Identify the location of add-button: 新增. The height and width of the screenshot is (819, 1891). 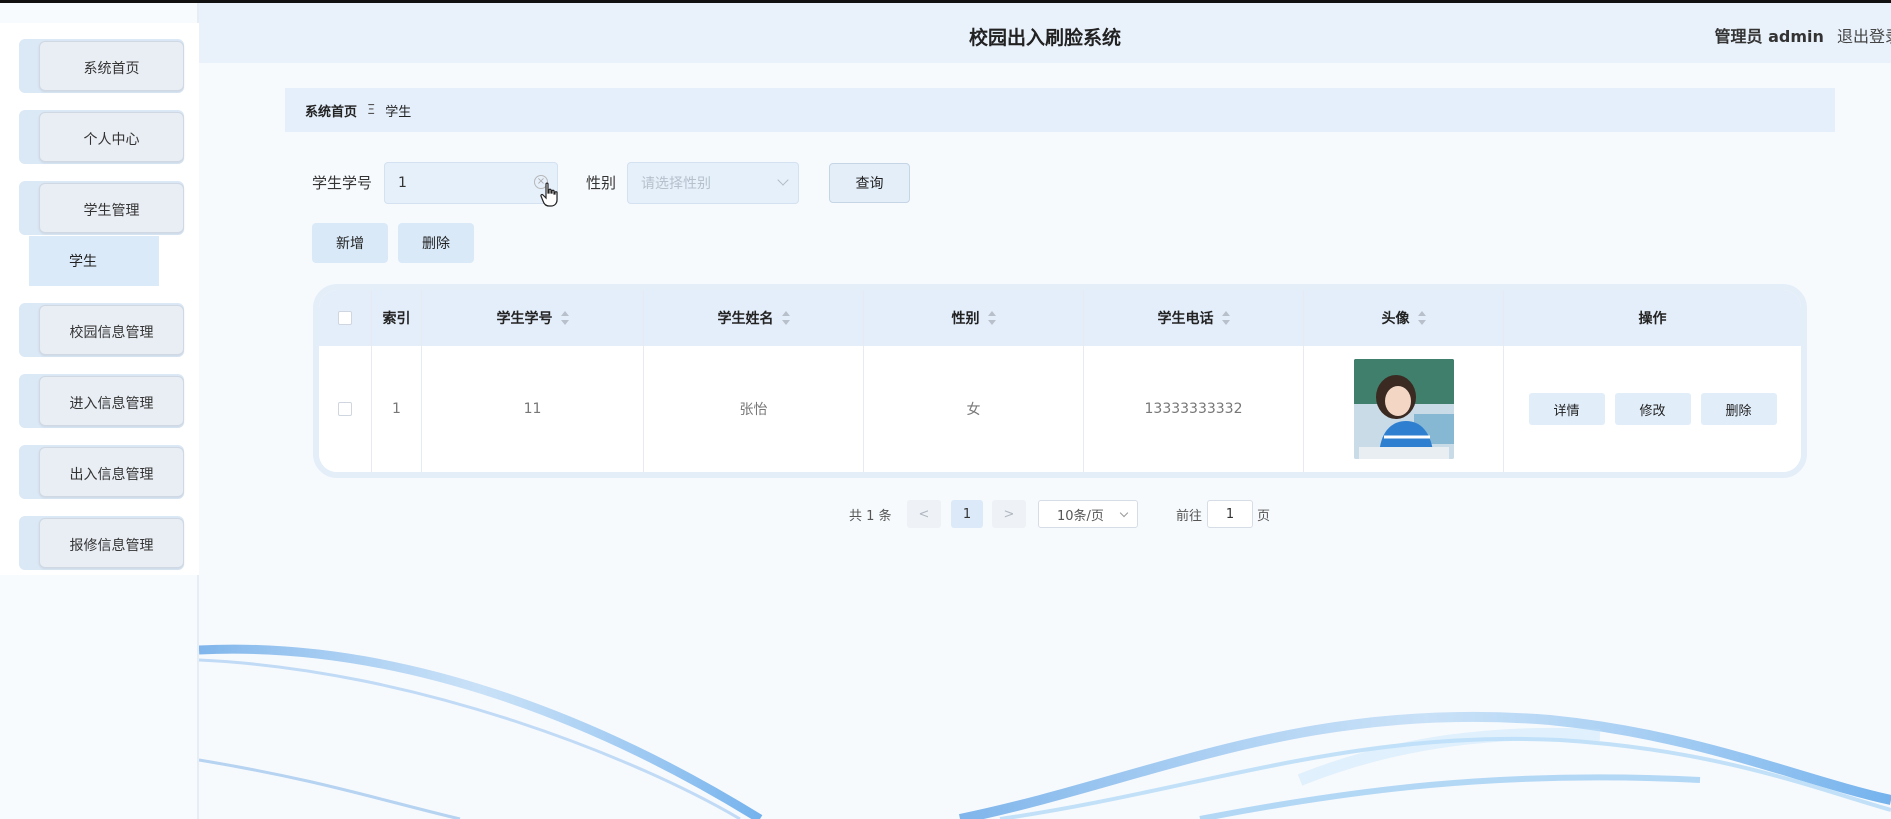
(350, 243).